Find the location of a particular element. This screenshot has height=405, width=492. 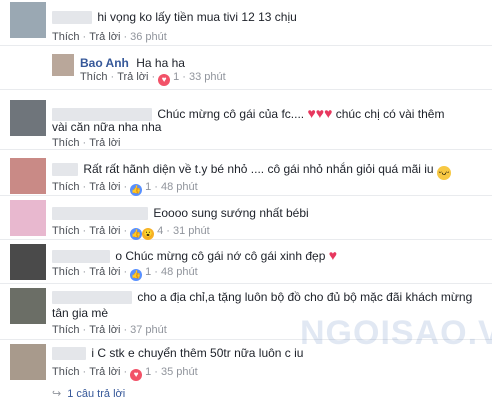

timestamp: 36 phút is located at coordinates (148, 37).